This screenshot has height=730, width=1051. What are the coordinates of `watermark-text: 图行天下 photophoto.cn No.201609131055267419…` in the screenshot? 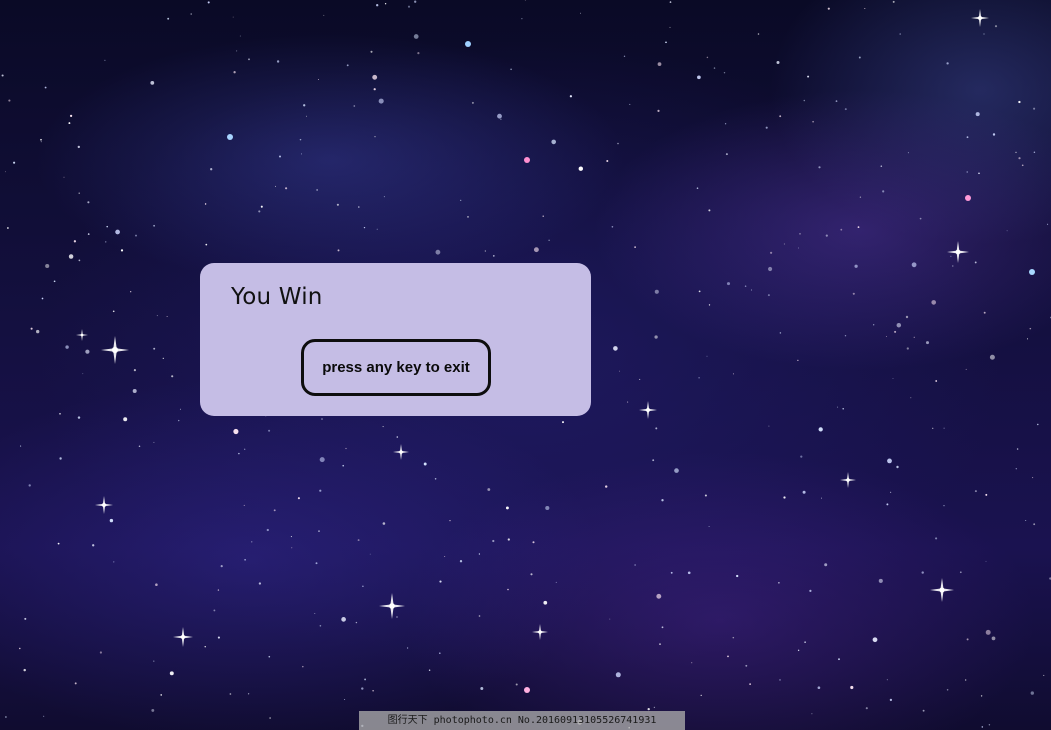 It's located at (522, 720).